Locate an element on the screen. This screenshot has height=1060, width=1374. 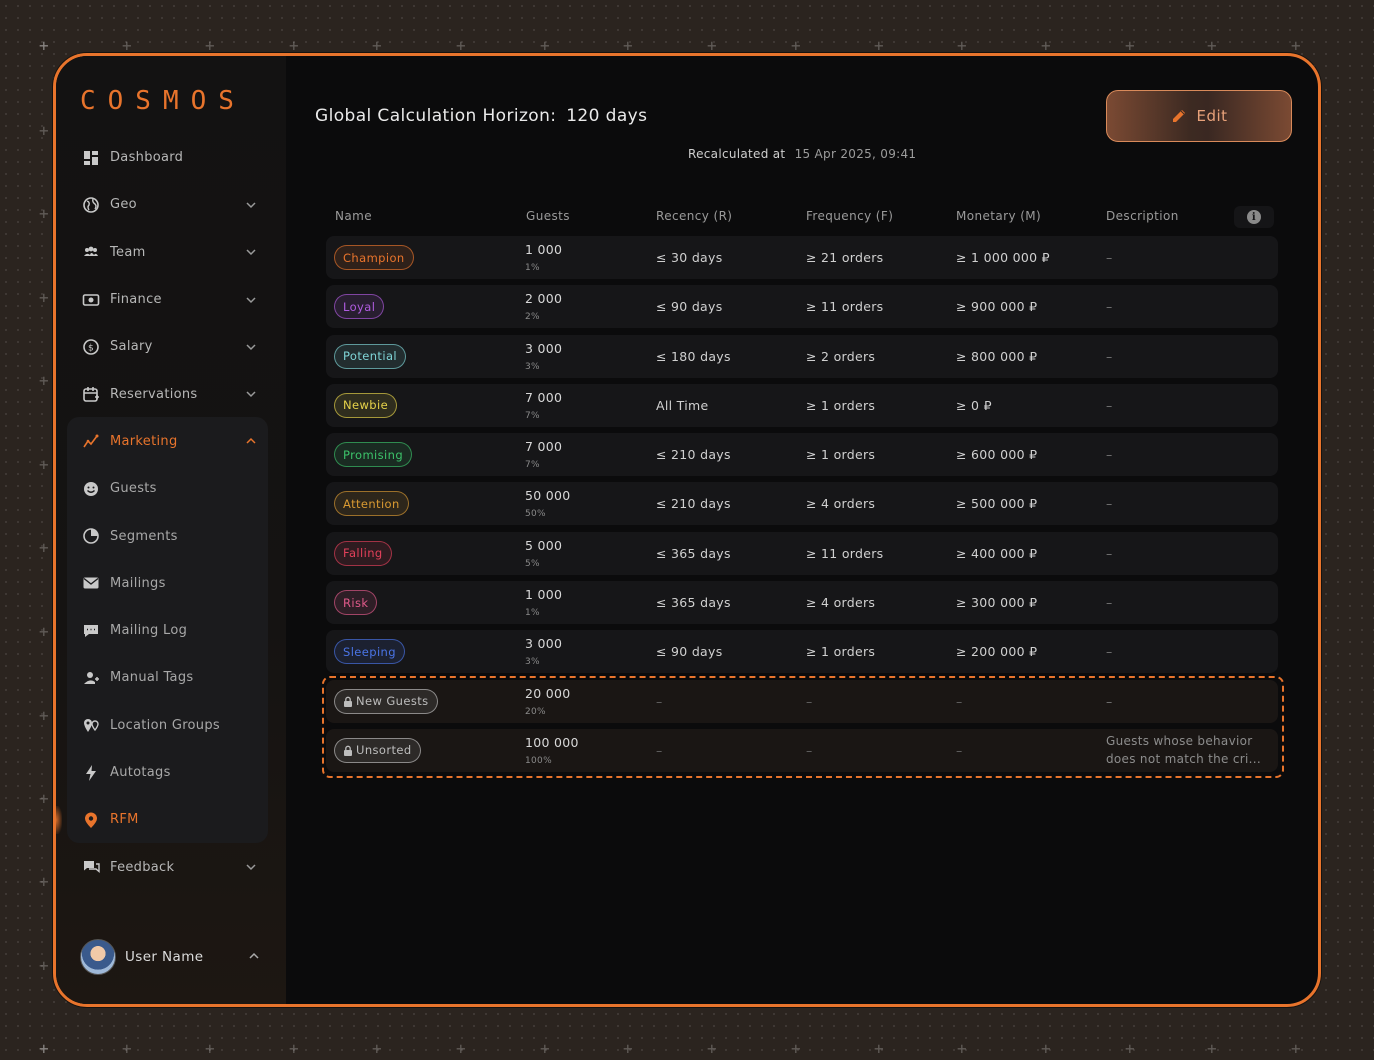
segment-tag: Potential is located at coordinates (370, 356).